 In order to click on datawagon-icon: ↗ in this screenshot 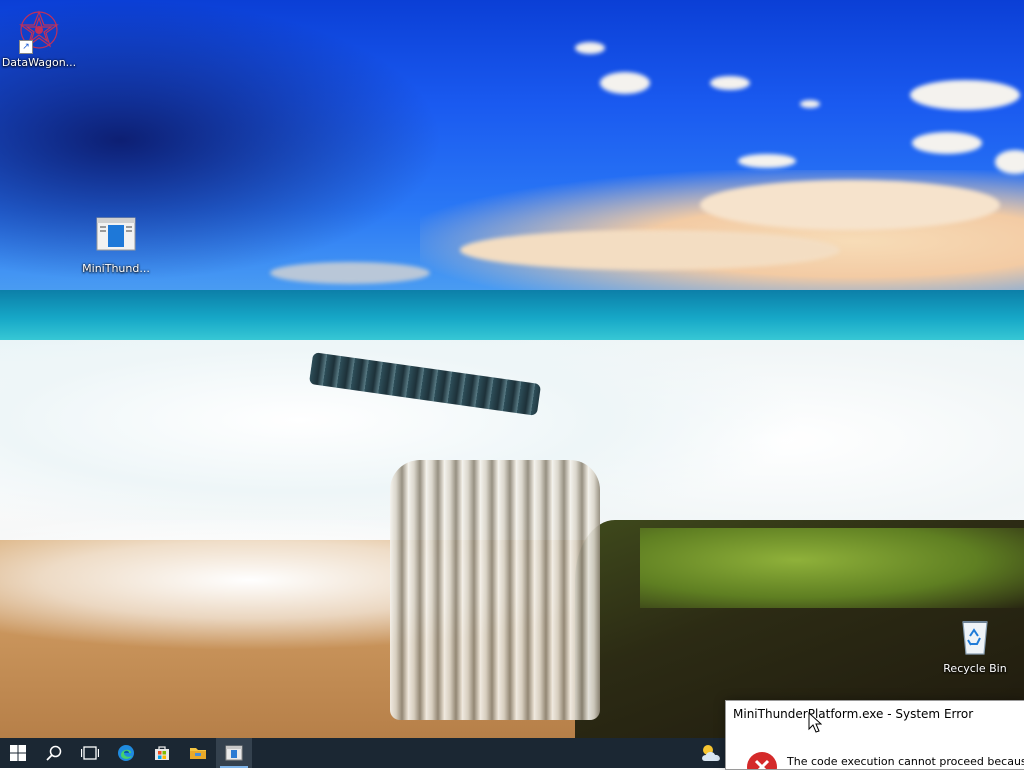, I will do `click(39, 31)`.